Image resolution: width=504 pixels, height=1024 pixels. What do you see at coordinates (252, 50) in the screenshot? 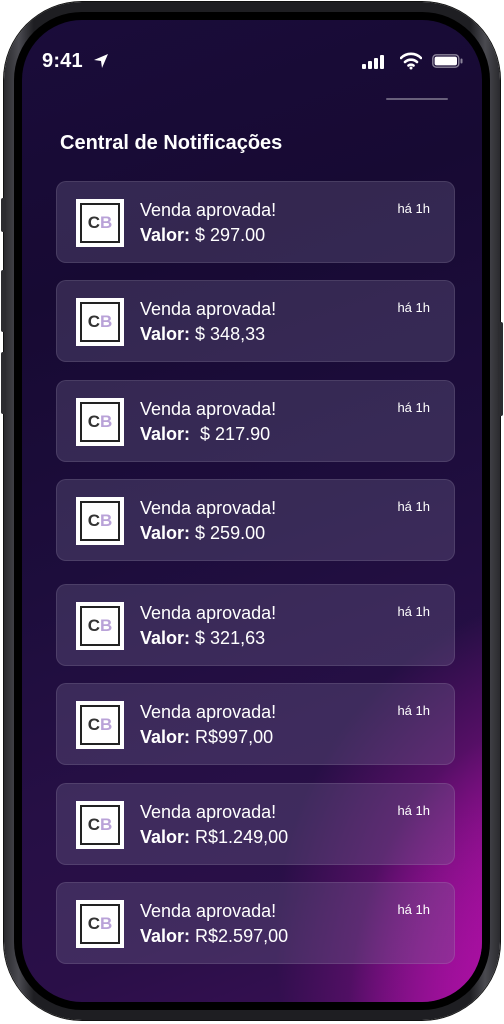
I see `status-bar: 9:41` at bounding box center [252, 50].